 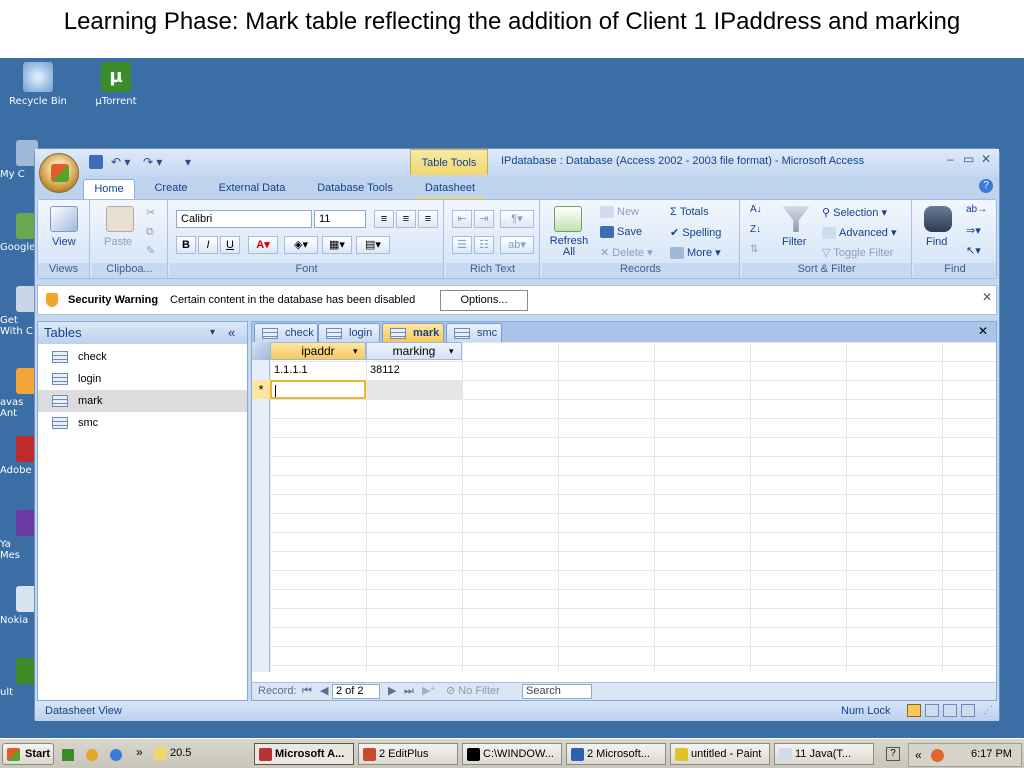 I want to click on desktop-icon-recycle-bin: Recycle Bin, so click(x=38, y=84).